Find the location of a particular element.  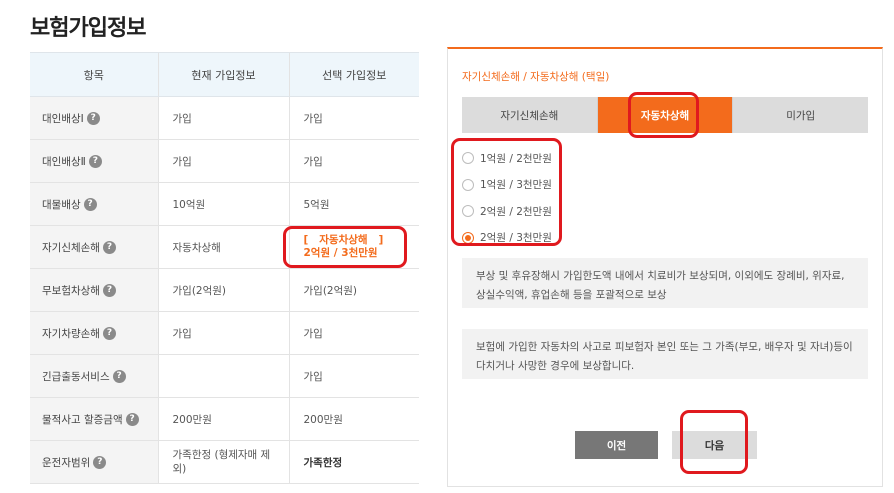

row-label: 무보험차상해 is located at coordinates (71, 290).